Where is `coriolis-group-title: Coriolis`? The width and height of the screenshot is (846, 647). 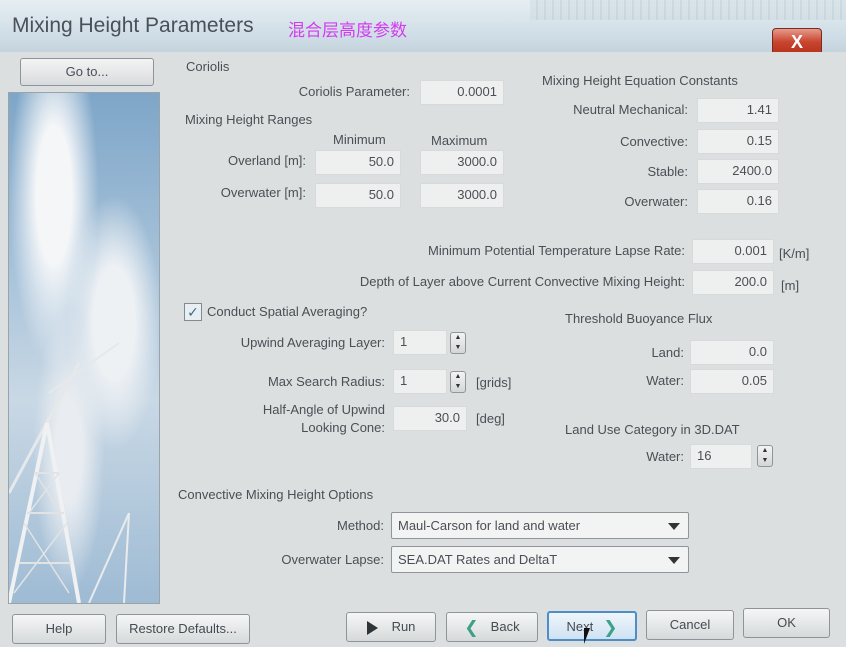 coriolis-group-title: Coriolis is located at coordinates (208, 66).